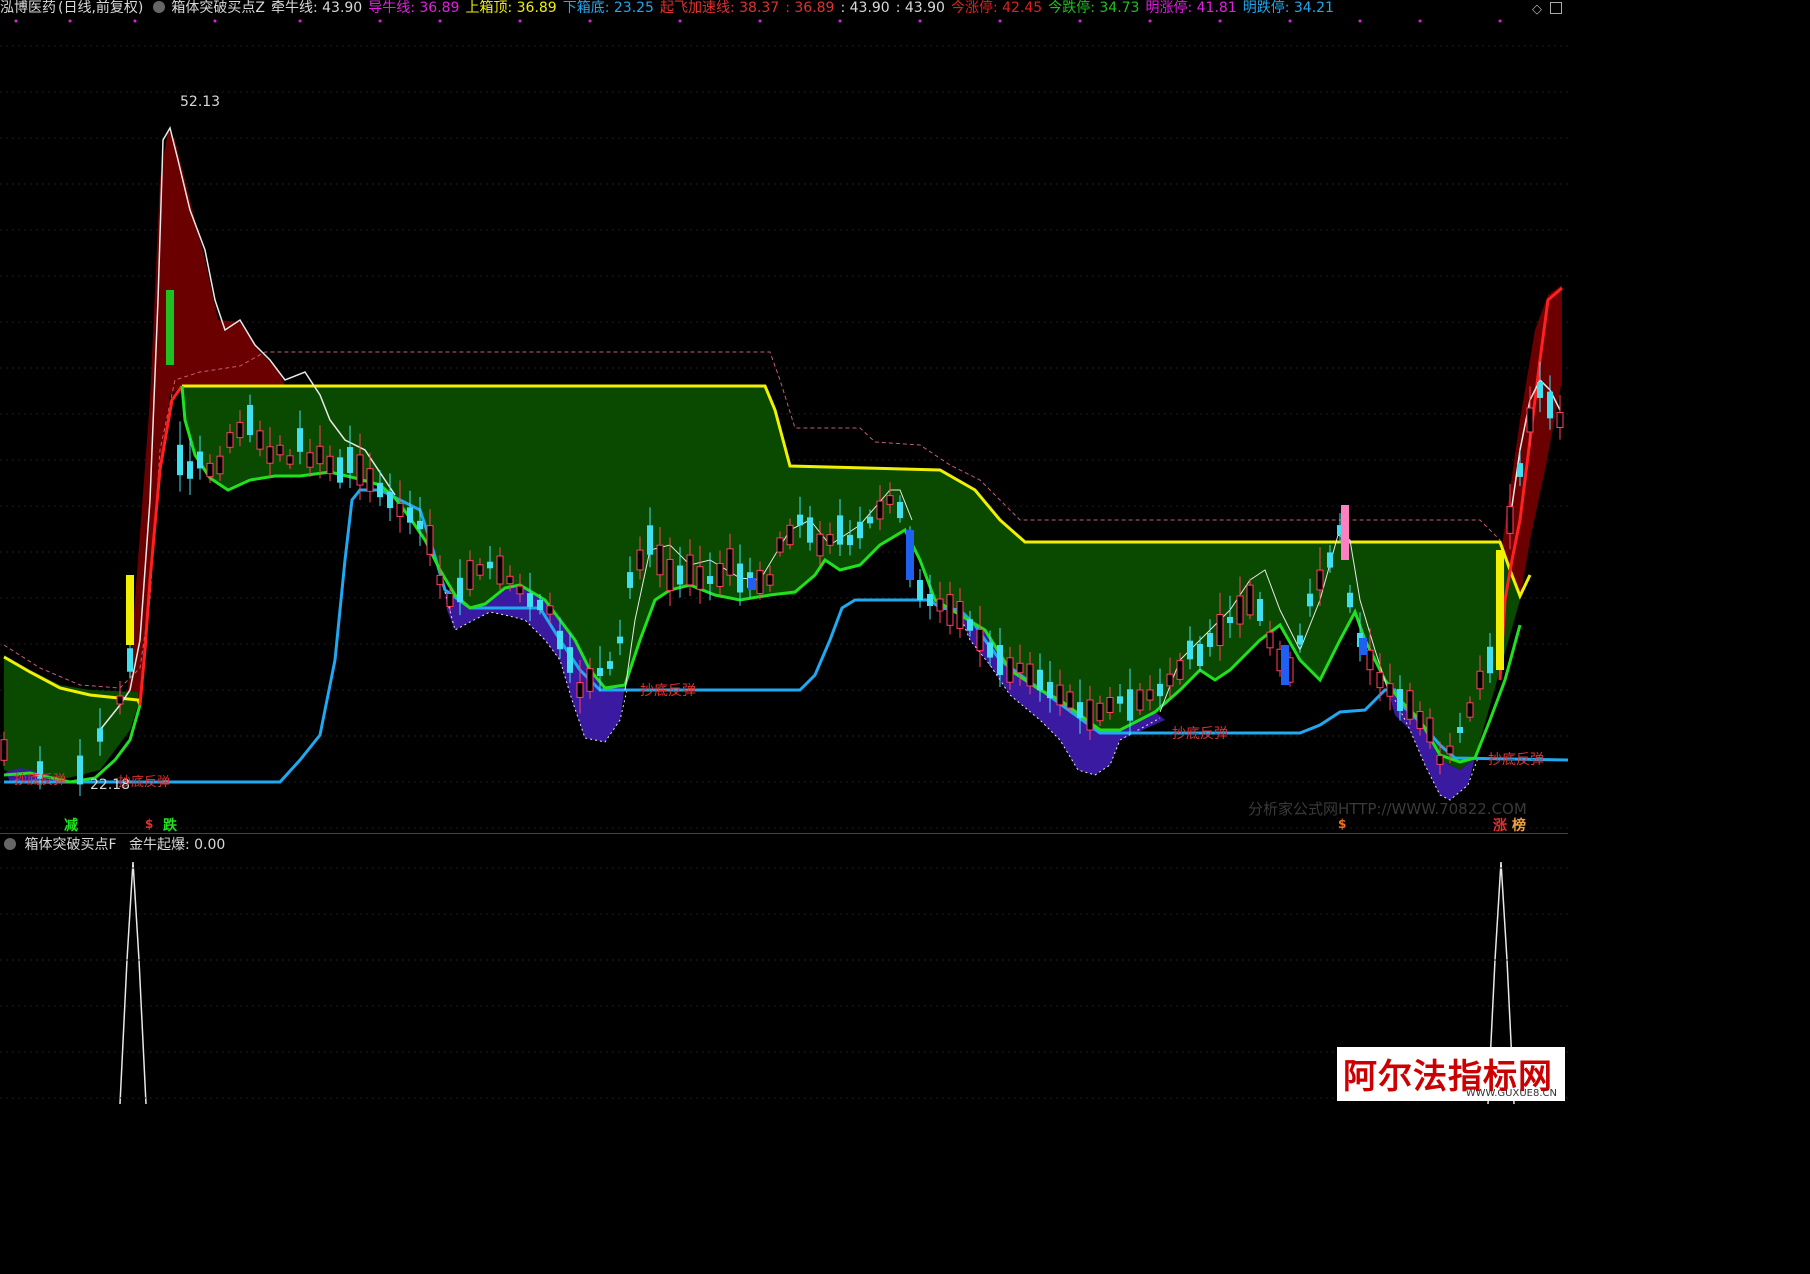 The width and height of the screenshot is (1810, 1274). Describe the element at coordinates (1342, 824) in the screenshot. I see `signal-dollar-2: $` at that location.